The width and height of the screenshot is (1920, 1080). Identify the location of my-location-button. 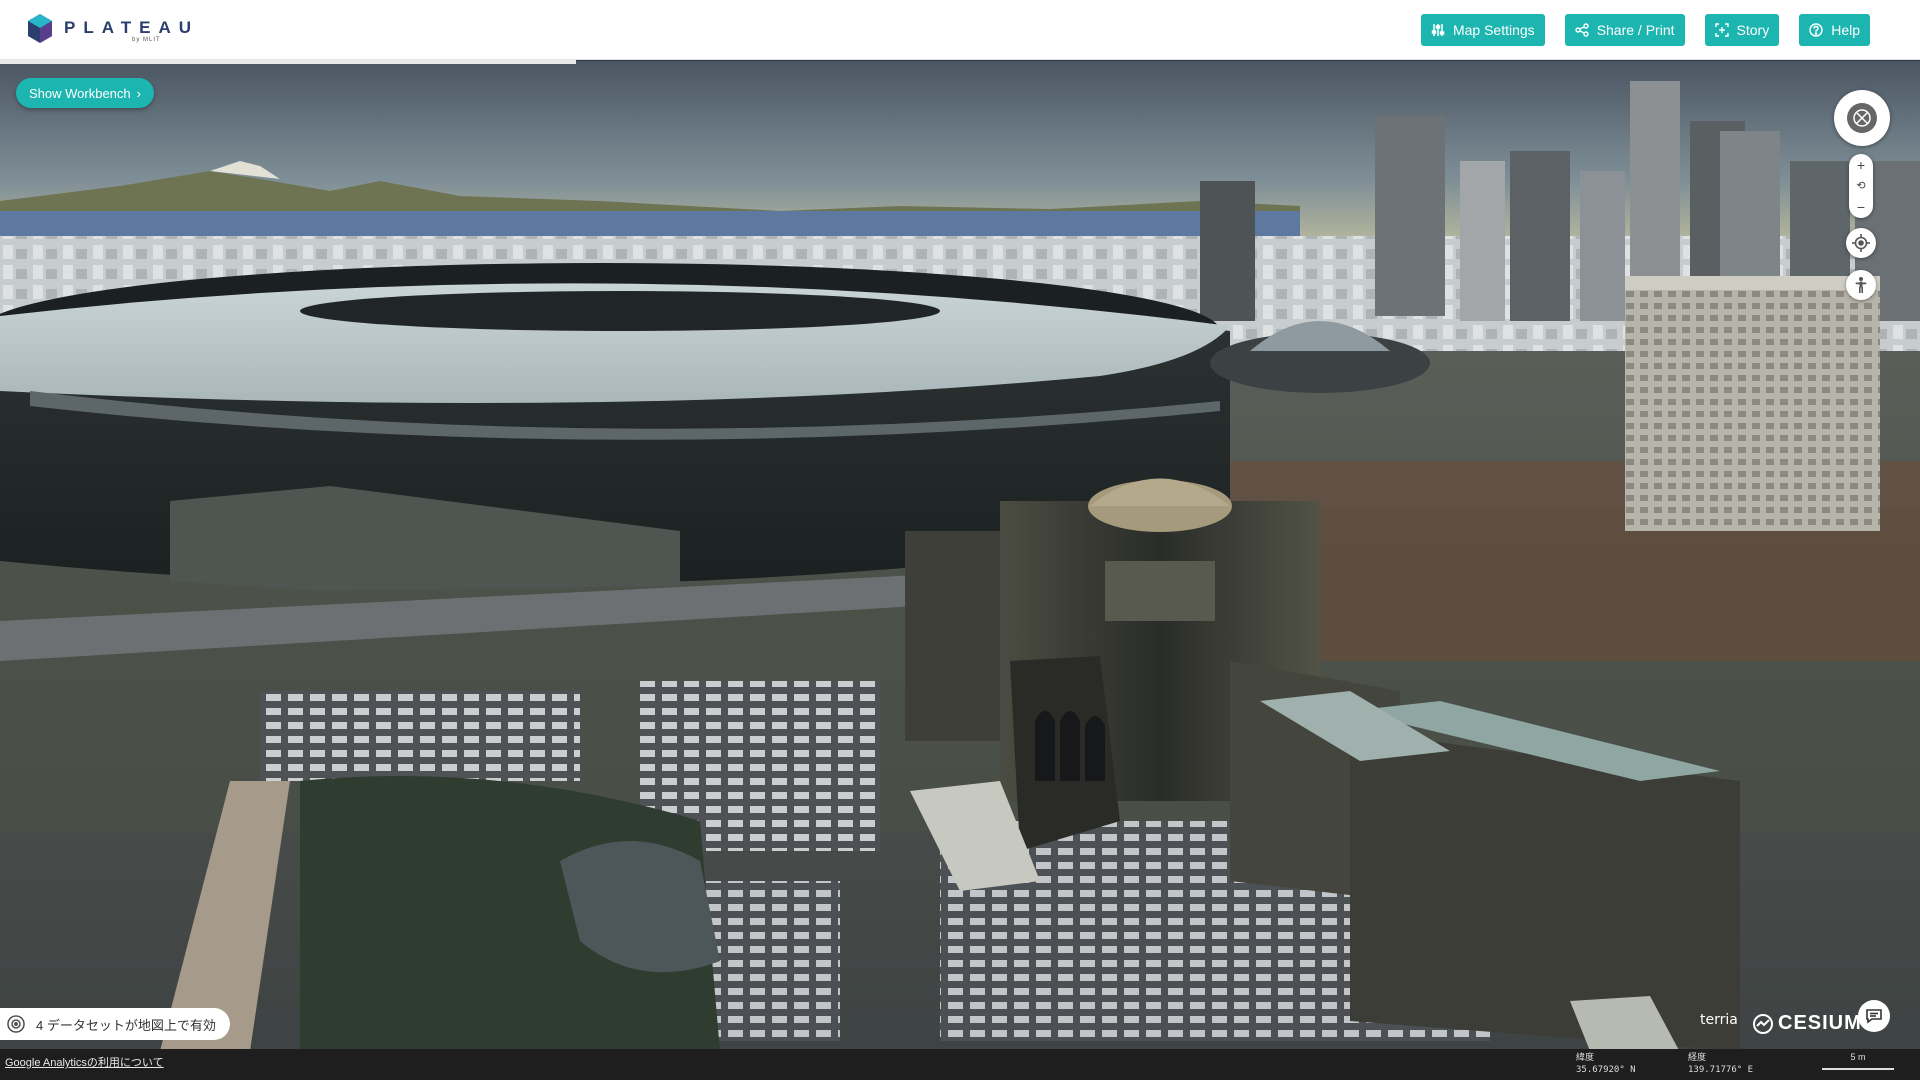
(1861, 243).